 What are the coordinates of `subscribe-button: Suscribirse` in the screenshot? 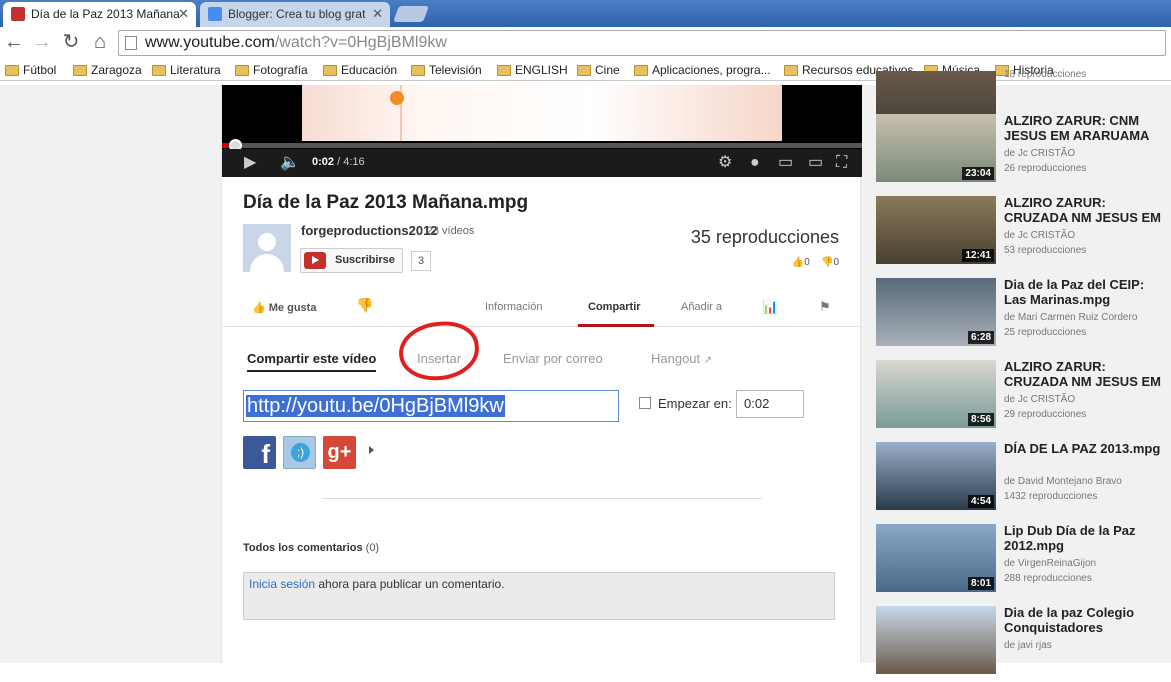 It's located at (351, 260).